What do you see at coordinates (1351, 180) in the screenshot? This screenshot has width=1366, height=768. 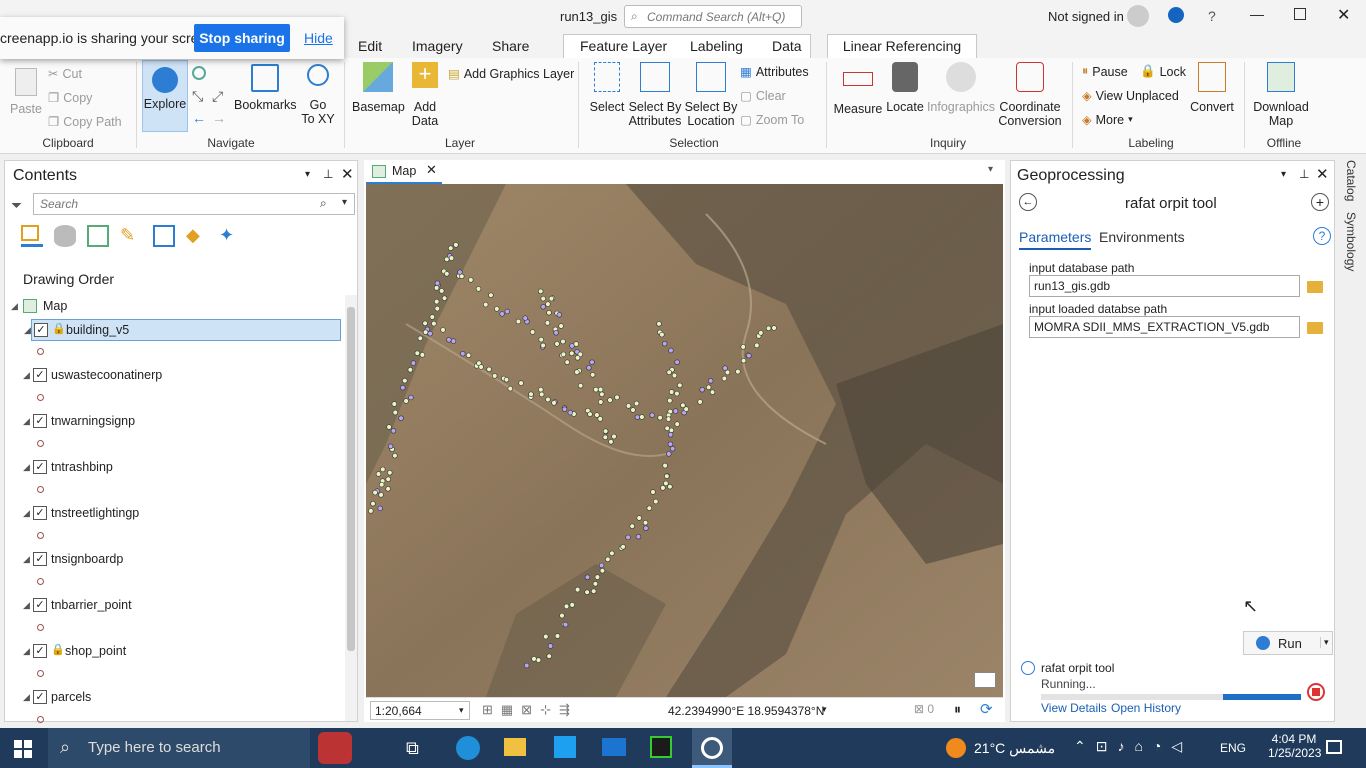 I see `catalog-tab: Catalog` at bounding box center [1351, 180].